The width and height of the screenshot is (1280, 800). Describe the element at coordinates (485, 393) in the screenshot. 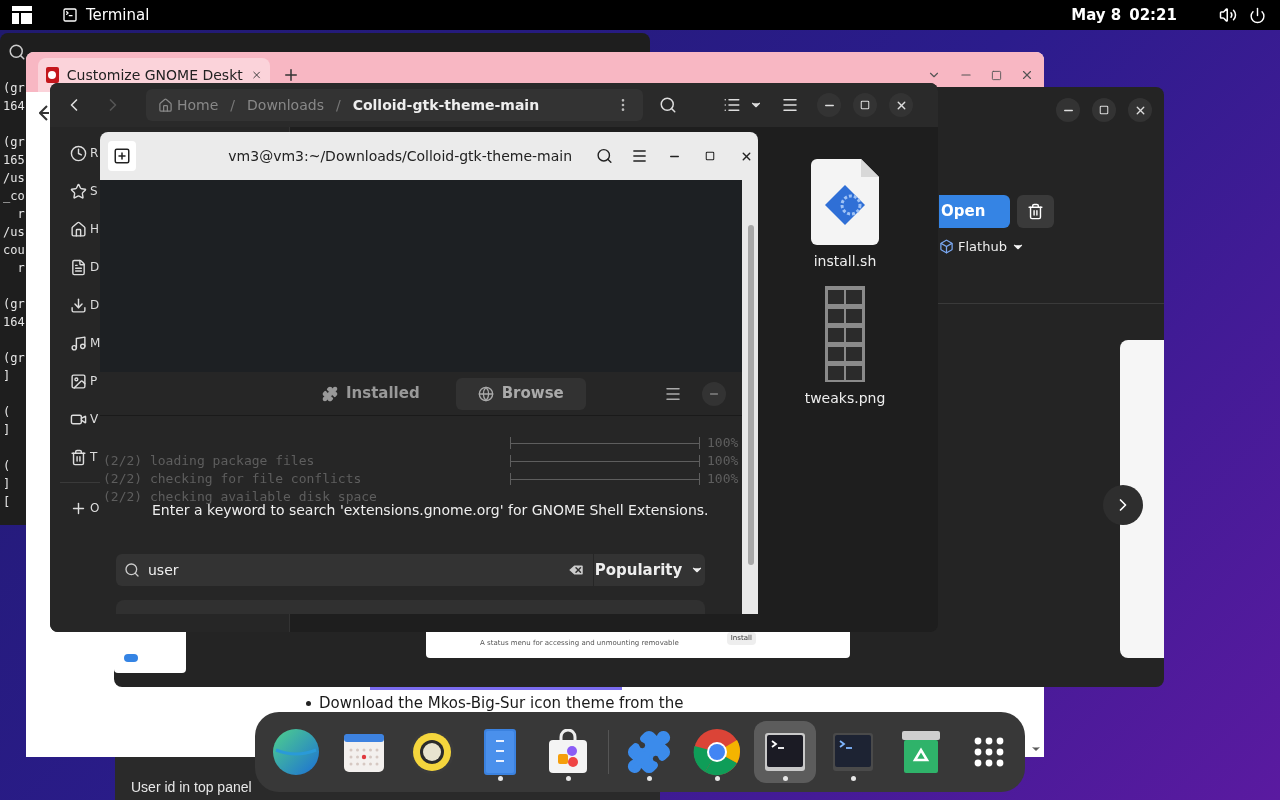

I see `globe-icon` at that location.